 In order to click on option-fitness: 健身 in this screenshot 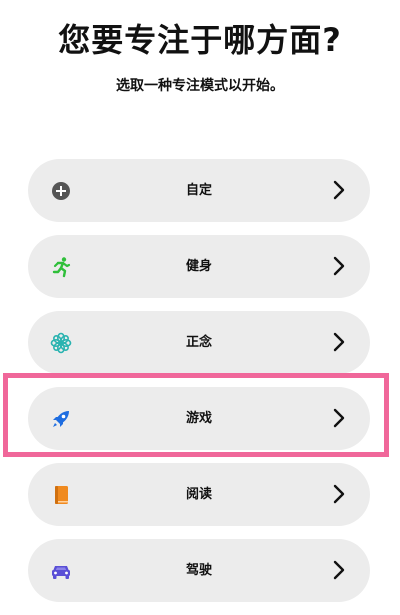, I will do `click(199, 266)`.